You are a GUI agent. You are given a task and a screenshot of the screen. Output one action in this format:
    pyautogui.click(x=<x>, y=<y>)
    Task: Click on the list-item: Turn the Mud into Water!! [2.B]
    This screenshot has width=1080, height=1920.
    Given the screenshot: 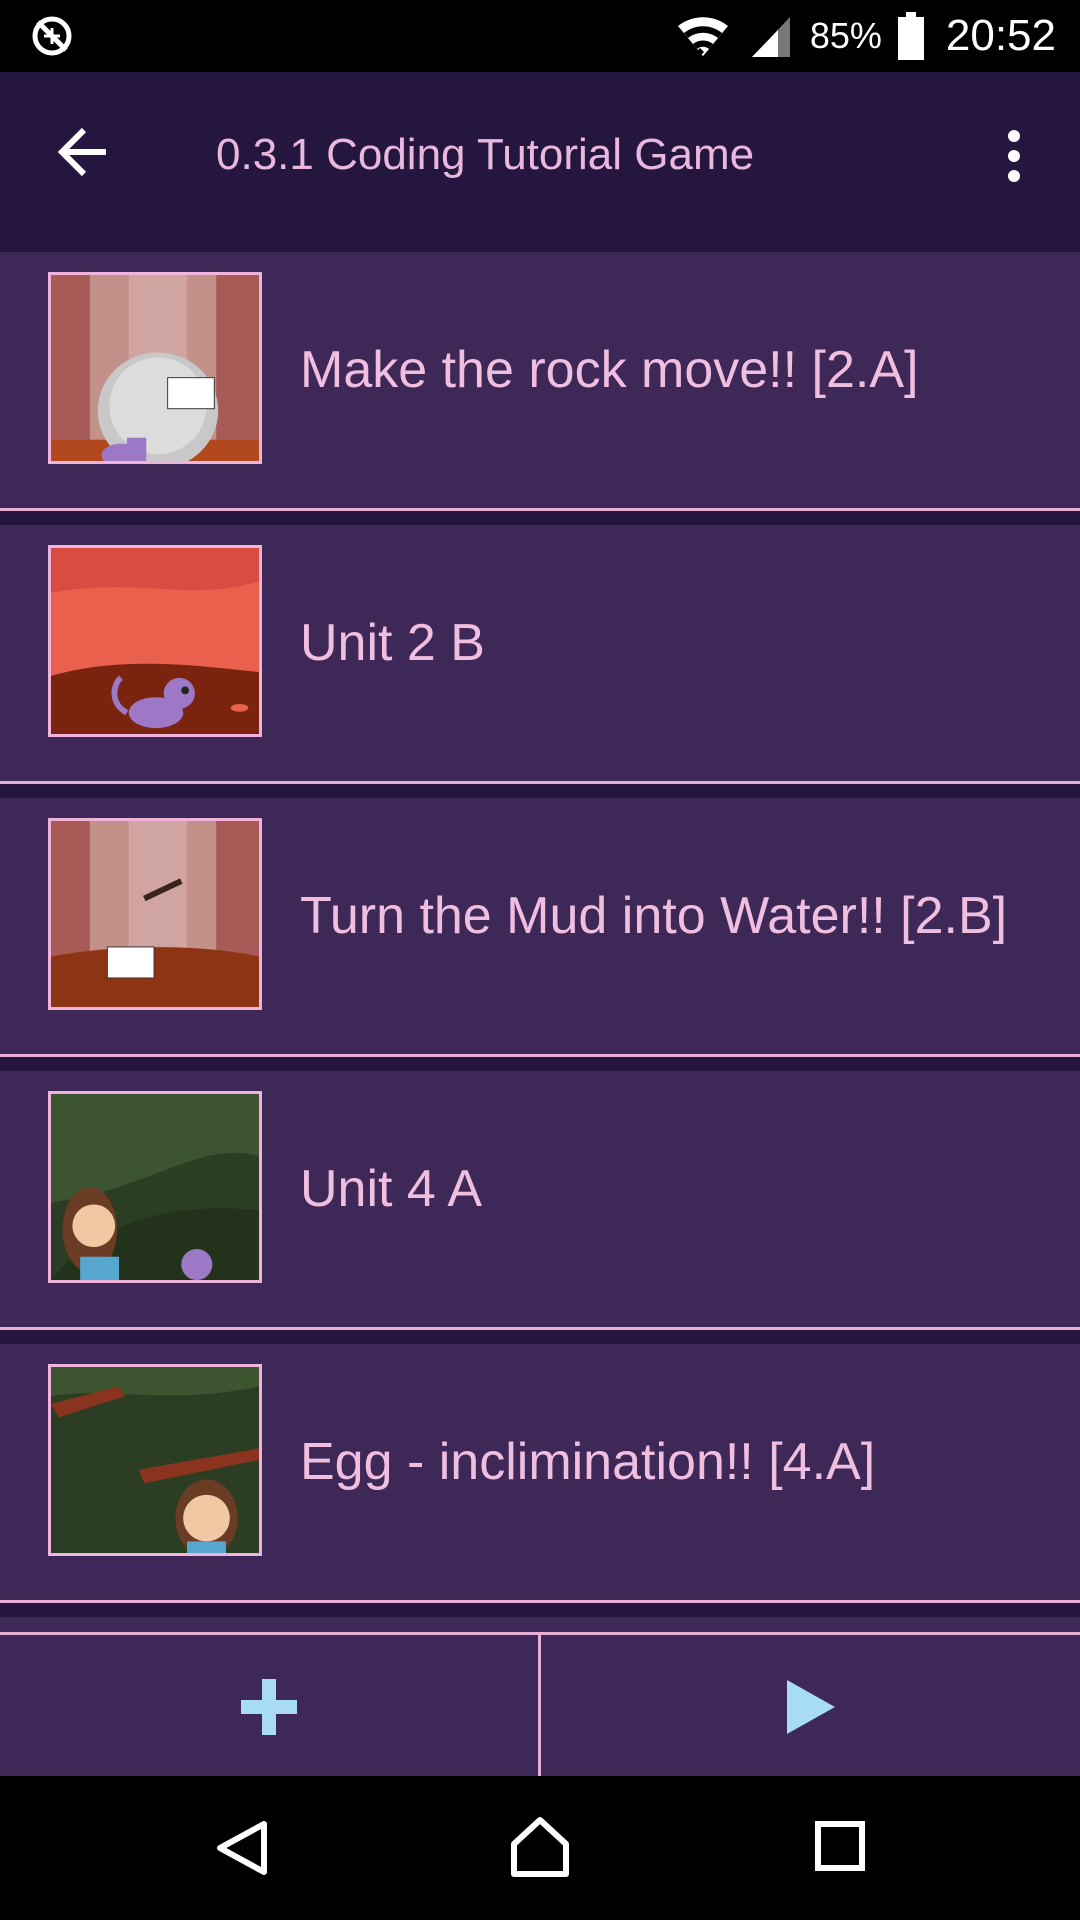 What is the action you would take?
    pyautogui.click(x=540, y=927)
    